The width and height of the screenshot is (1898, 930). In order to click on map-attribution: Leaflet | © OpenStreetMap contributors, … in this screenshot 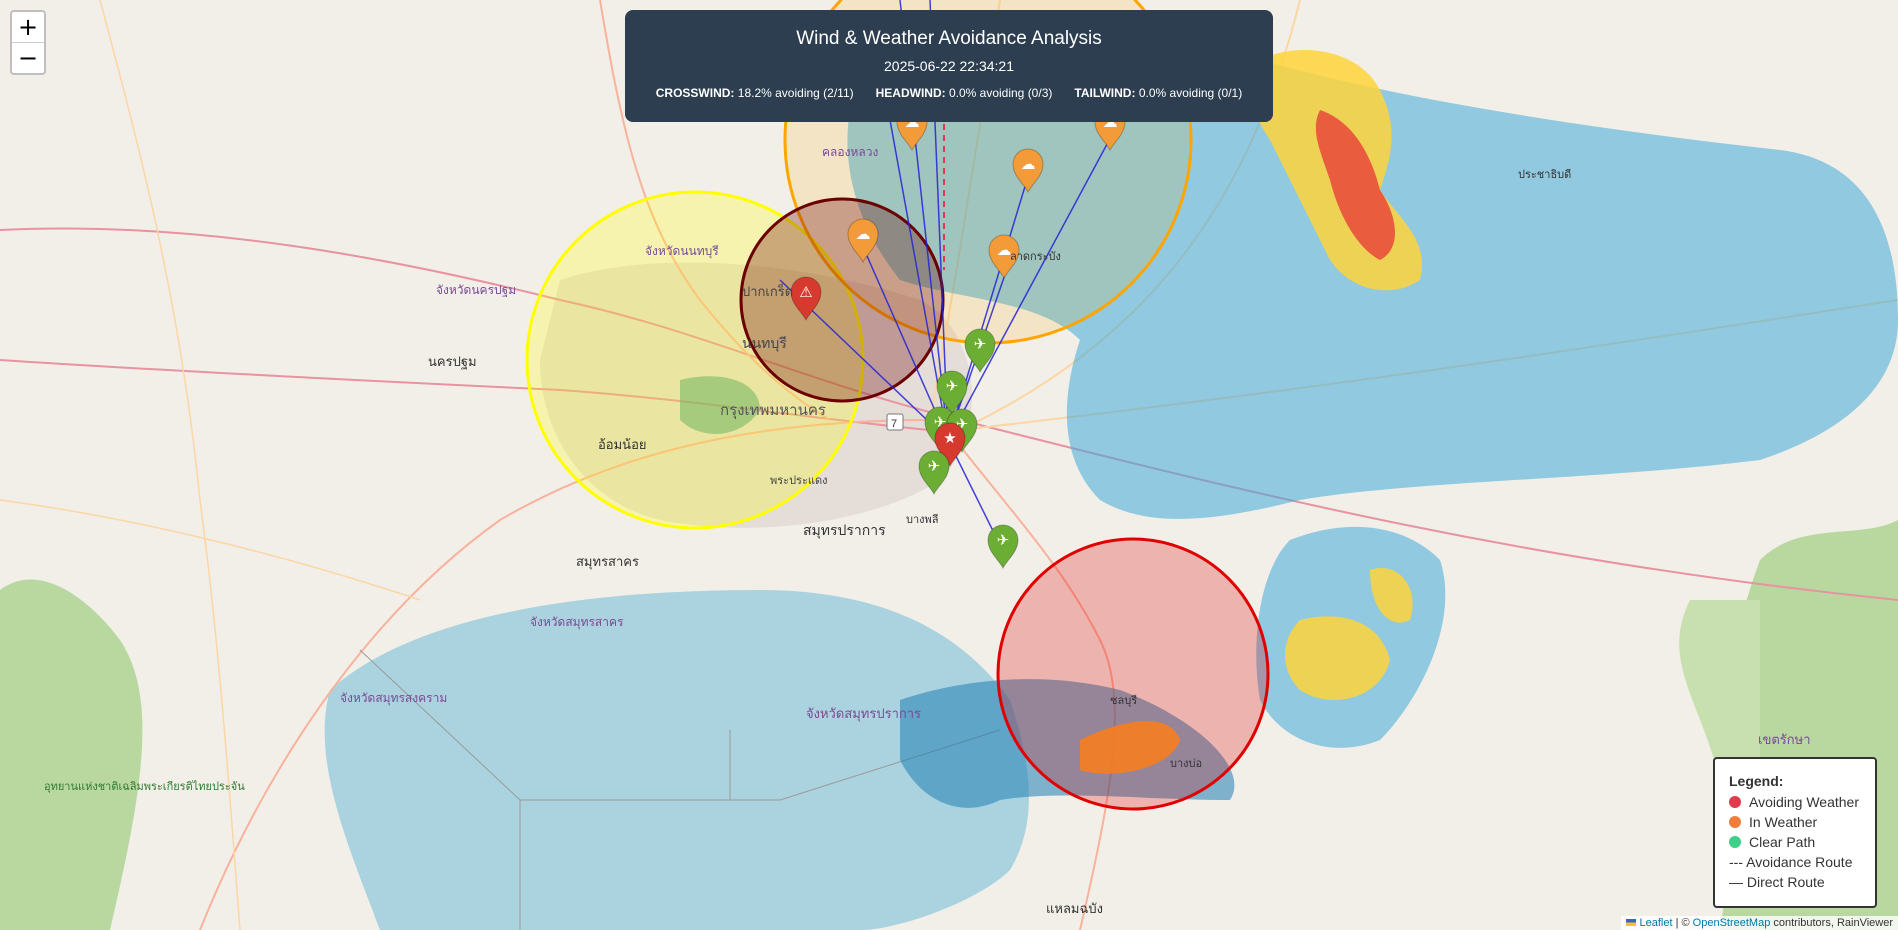, I will do `click(1759, 923)`.